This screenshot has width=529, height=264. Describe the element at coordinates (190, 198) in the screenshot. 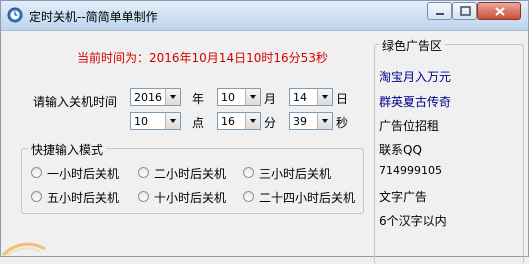

I see `radio-label: 十小时后关机` at that location.